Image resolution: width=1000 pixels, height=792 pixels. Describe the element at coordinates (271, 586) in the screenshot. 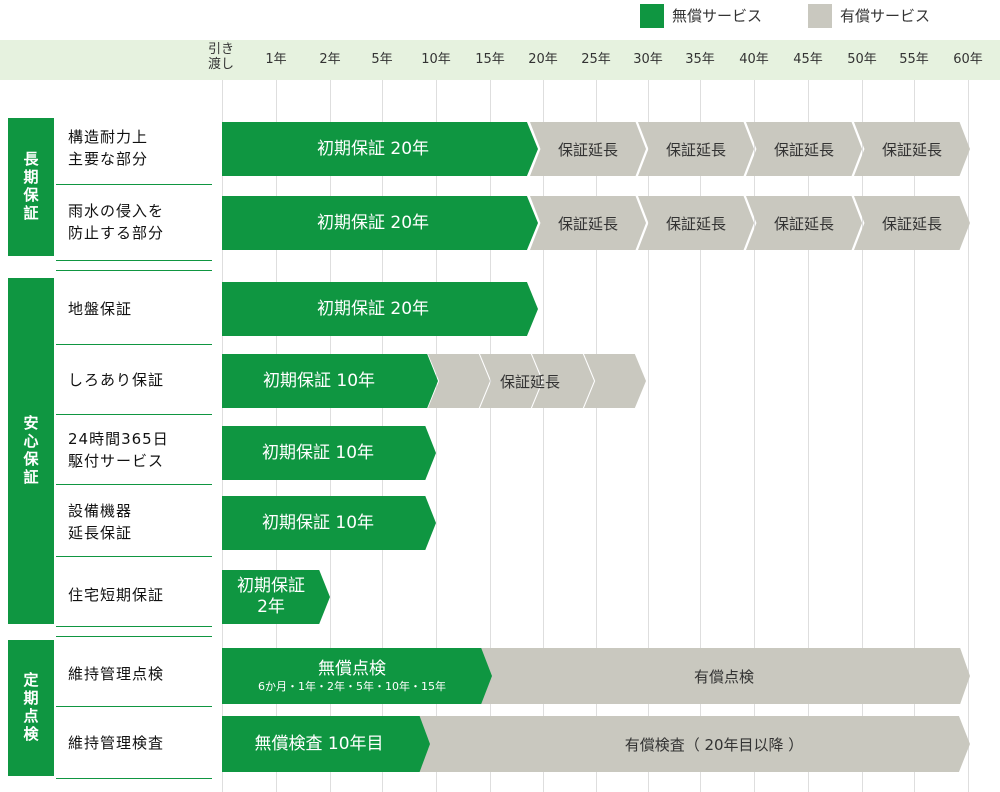

I see `short-term-warranty-label-line1: 初期保証` at that location.